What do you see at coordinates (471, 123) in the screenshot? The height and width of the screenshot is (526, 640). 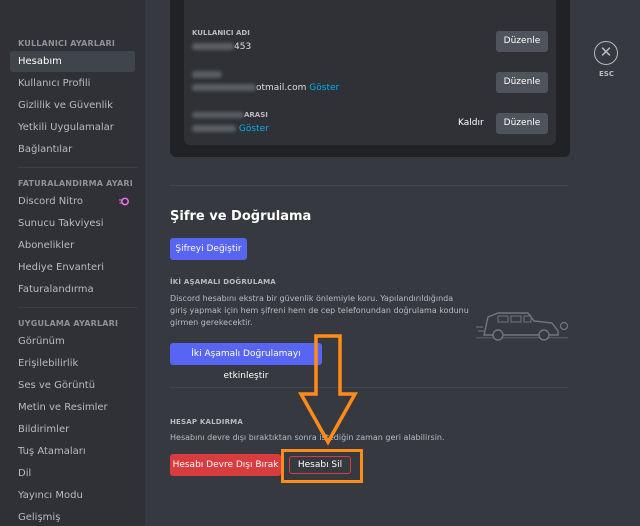 I see `remove-phone-link: Kaldır` at bounding box center [471, 123].